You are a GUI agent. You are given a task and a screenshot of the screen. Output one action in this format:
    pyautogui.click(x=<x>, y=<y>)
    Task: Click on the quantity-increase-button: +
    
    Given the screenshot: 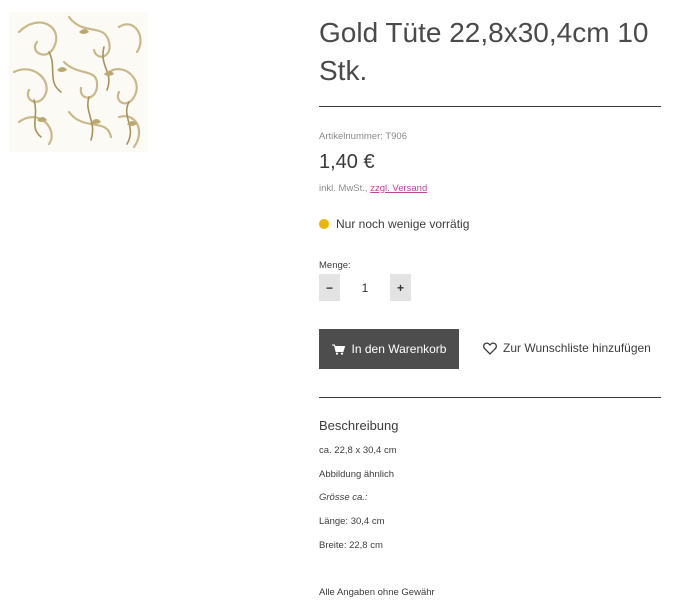 What is the action you would take?
    pyautogui.click(x=400, y=287)
    